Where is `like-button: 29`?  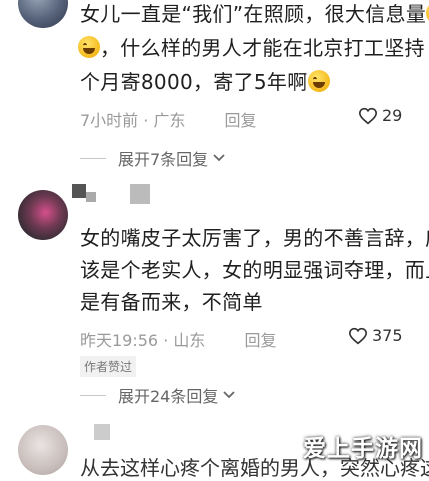
like-button: 29 is located at coordinates (380, 115).